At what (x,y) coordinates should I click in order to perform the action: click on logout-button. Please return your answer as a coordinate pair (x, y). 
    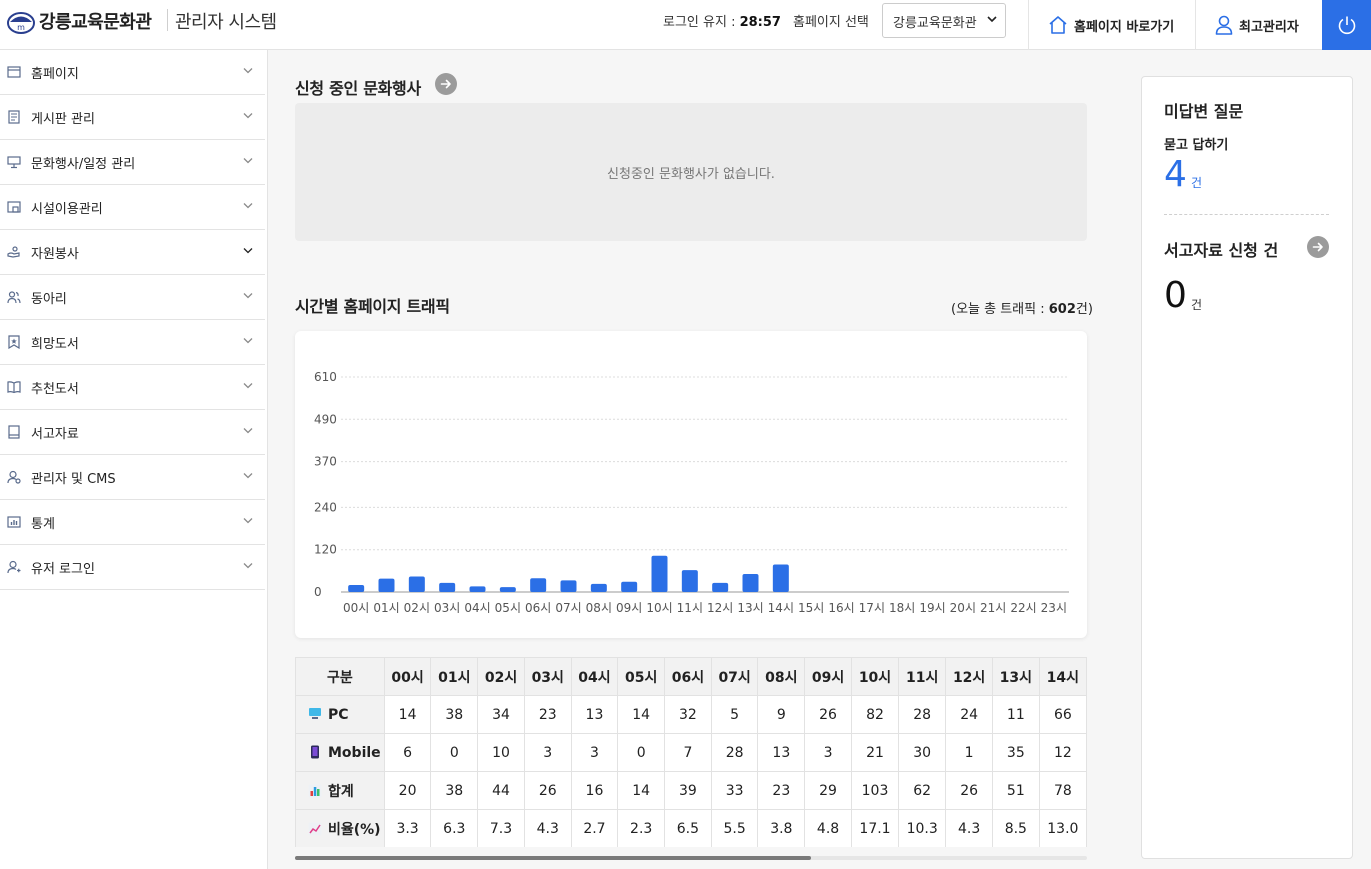
    Looking at the image, I should click on (1346, 25).